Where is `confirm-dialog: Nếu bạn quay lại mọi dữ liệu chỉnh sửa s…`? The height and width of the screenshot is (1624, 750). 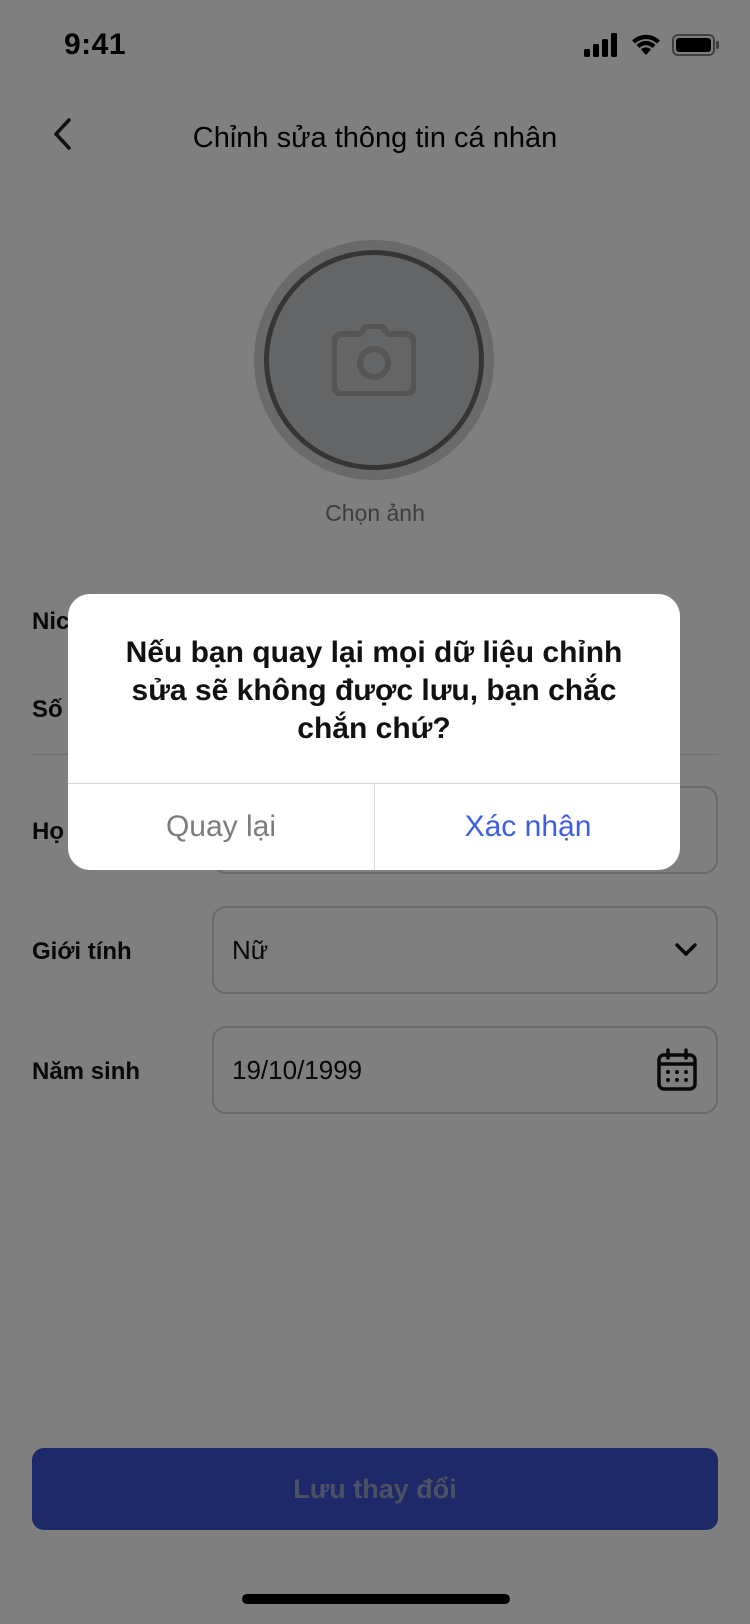
confirm-dialog: Nếu bạn quay lại mọi dữ liệu chỉnh sửa s… is located at coordinates (374, 732).